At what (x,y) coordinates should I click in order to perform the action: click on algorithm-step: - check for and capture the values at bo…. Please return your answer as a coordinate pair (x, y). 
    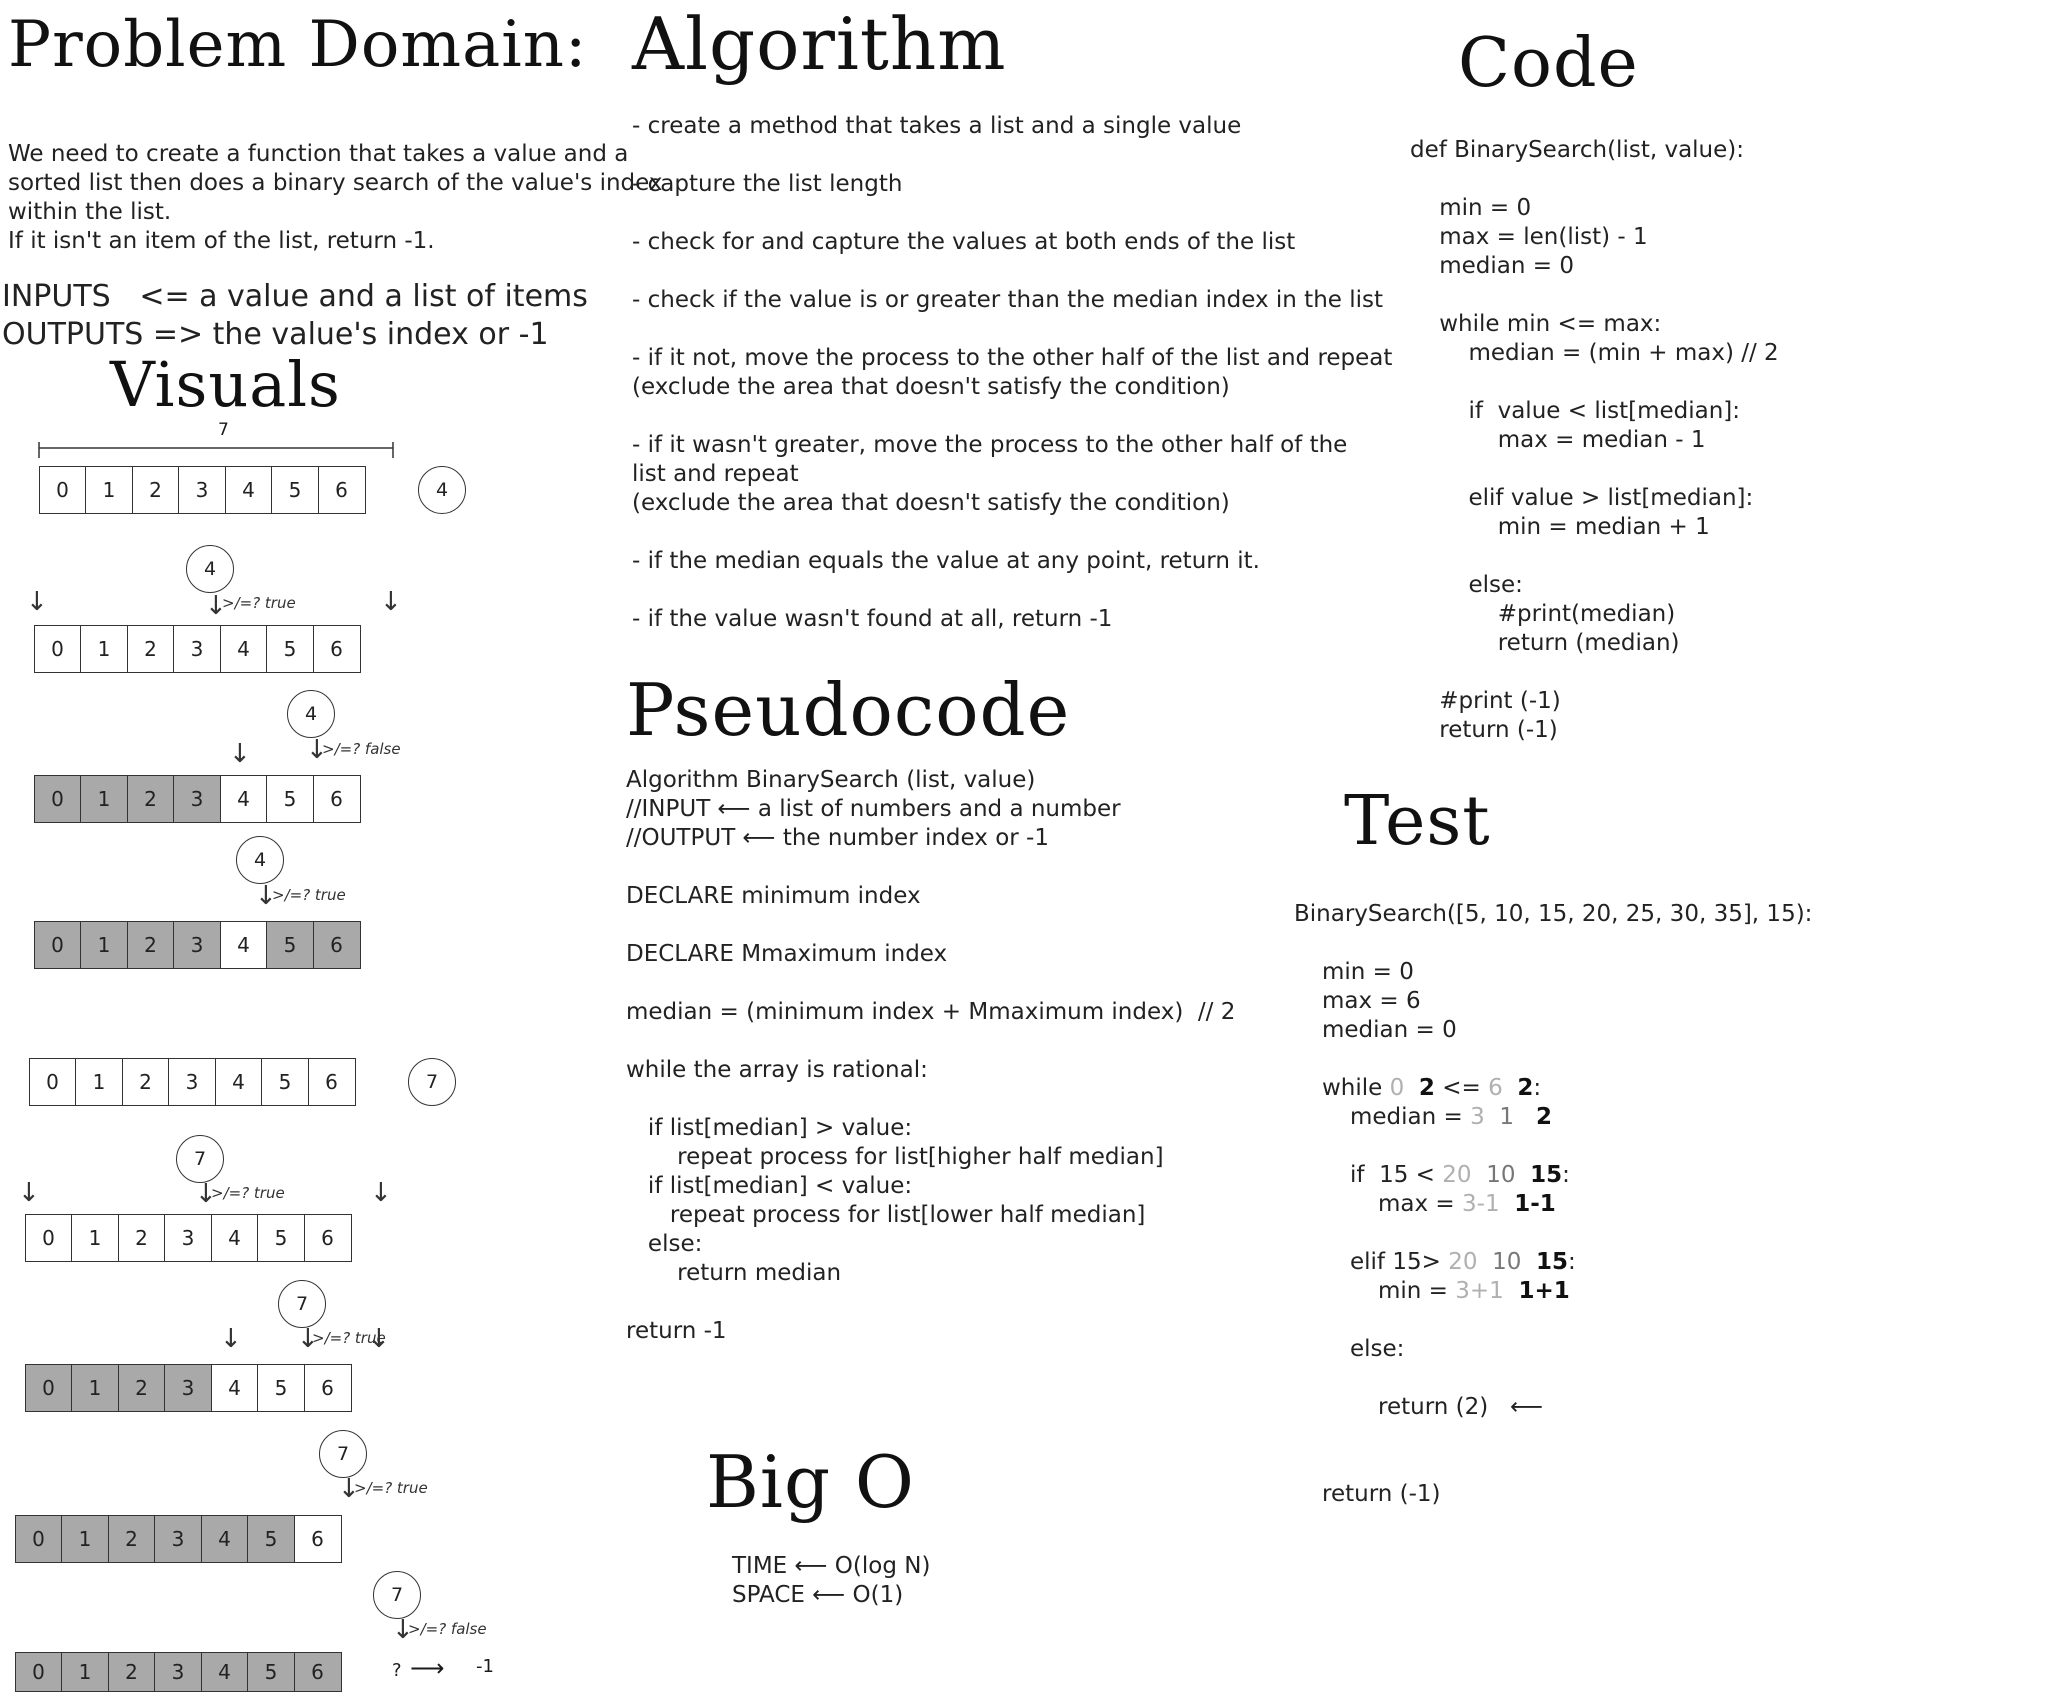
    Looking at the image, I should click on (964, 242).